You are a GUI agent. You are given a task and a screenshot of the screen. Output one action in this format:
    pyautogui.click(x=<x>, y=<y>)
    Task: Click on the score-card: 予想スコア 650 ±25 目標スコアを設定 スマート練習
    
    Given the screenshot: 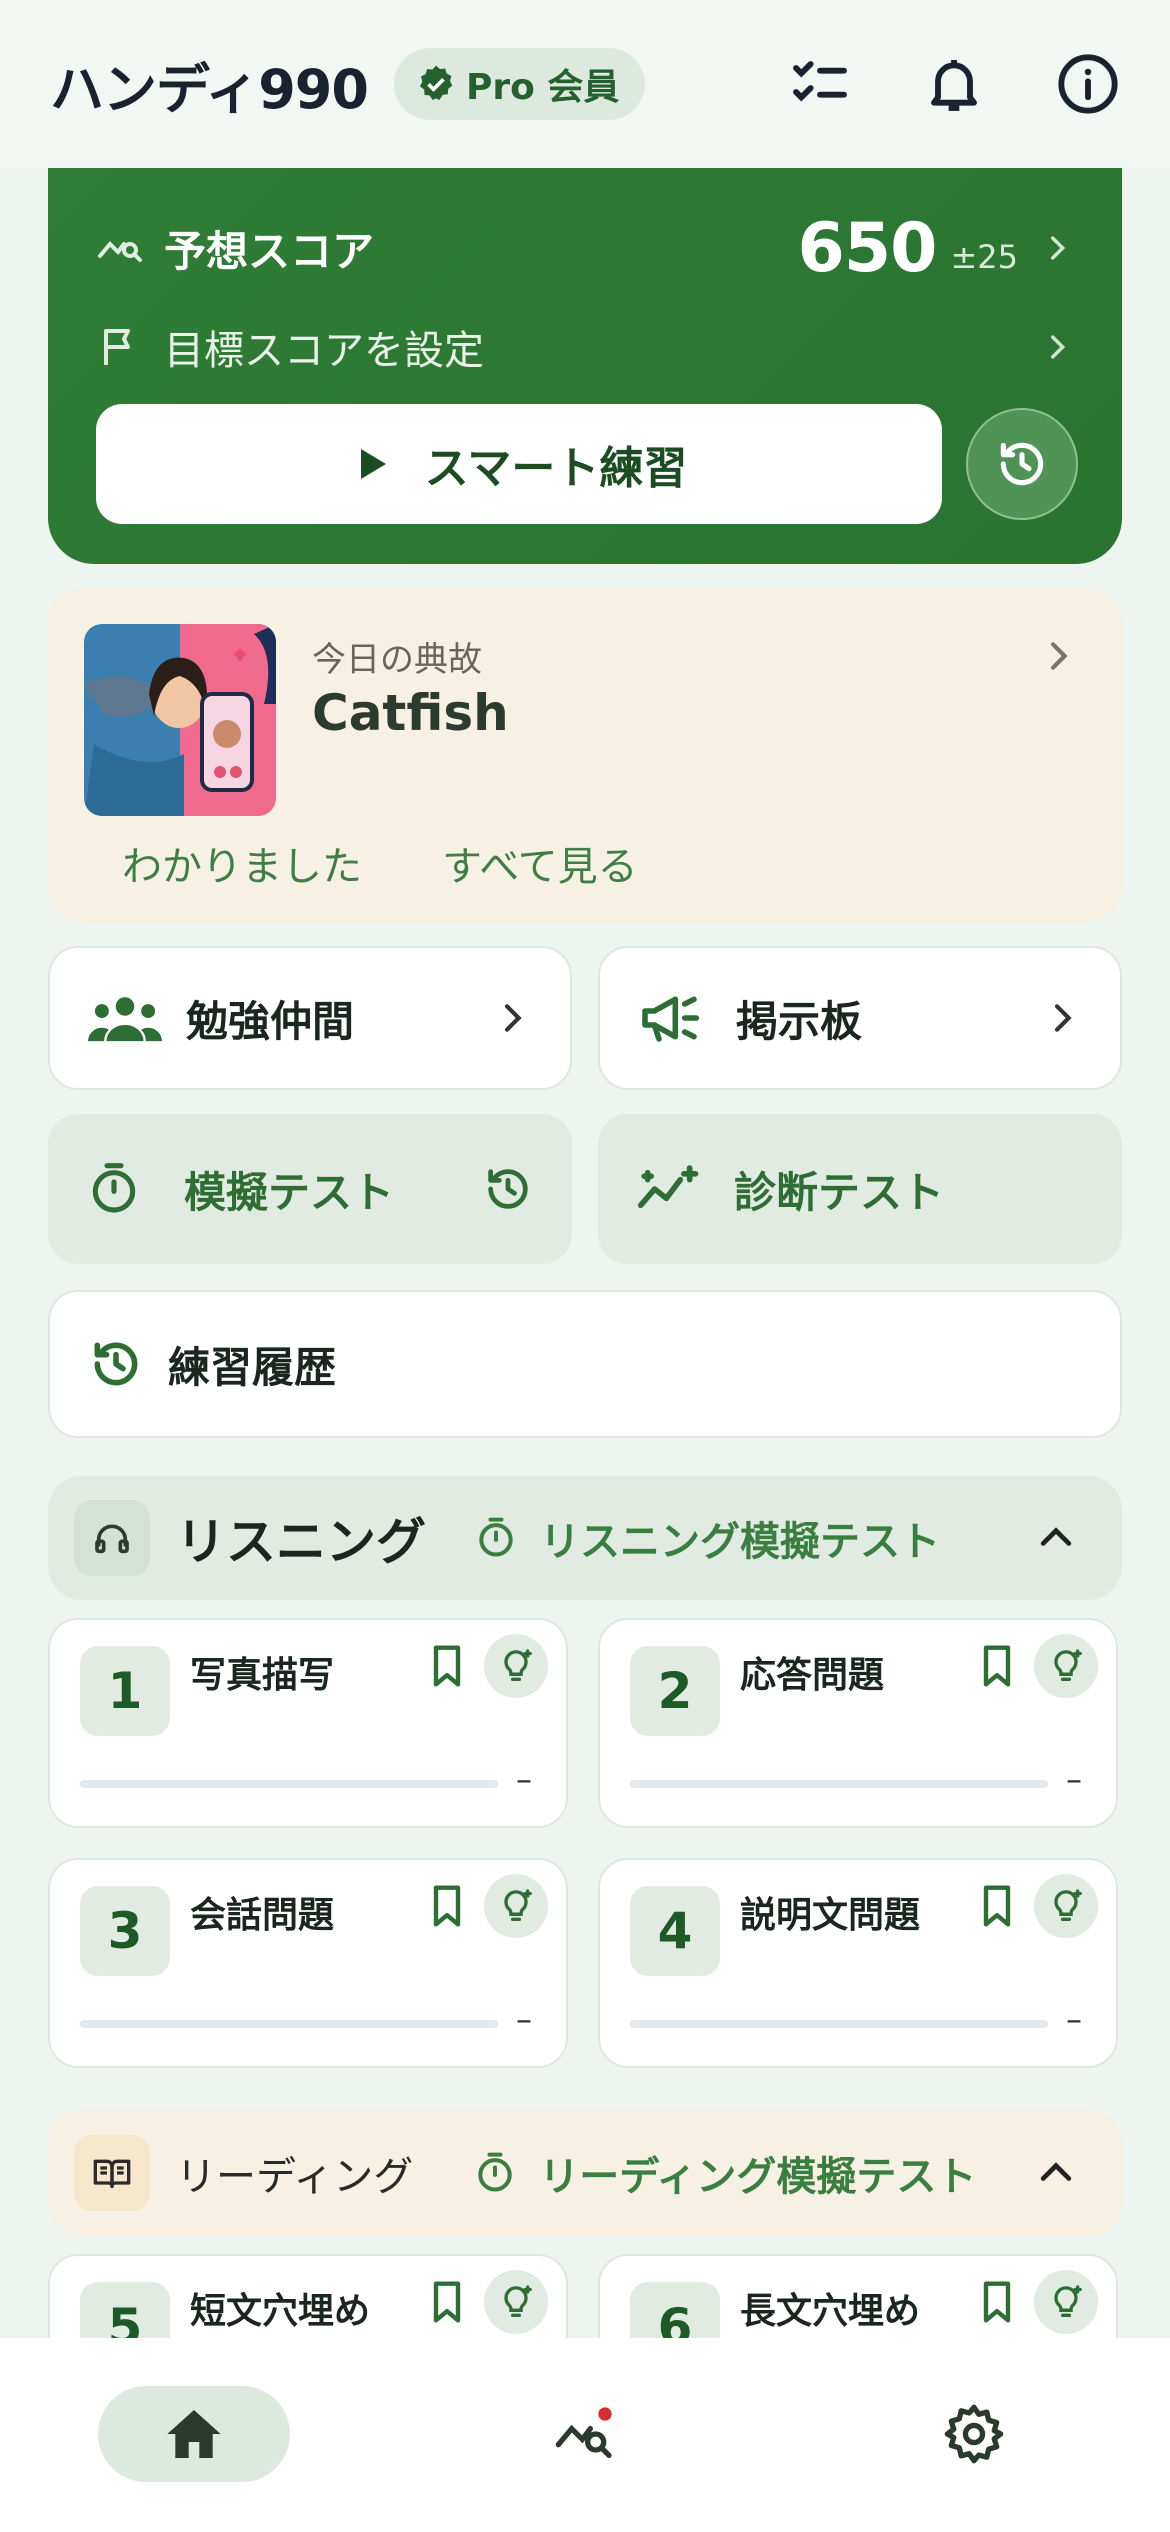 What is the action you would take?
    pyautogui.click(x=585, y=366)
    